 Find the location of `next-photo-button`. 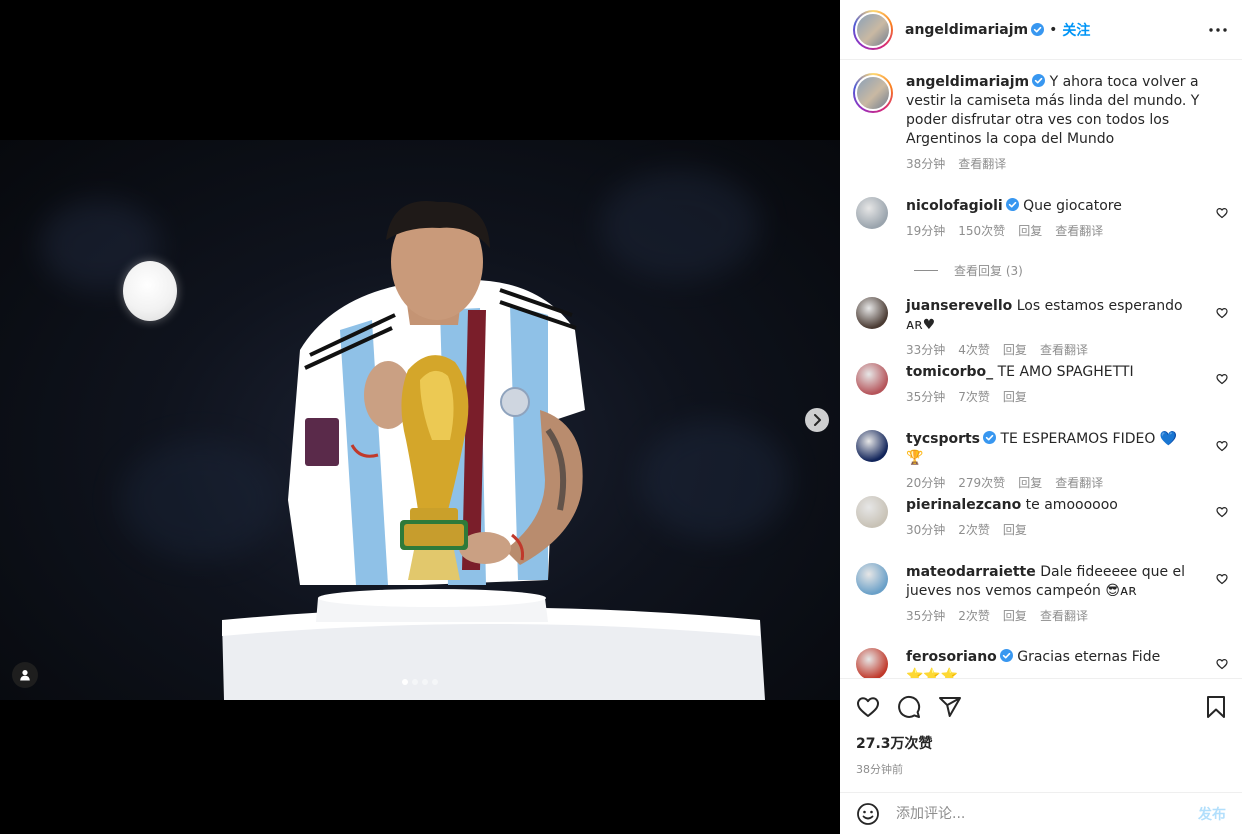

next-photo-button is located at coordinates (817, 420).